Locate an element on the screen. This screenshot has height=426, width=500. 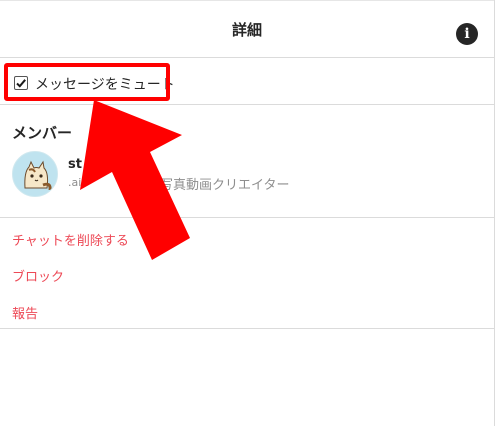
delete-chat-button: チャットを削除する is located at coordinates (70, 239).